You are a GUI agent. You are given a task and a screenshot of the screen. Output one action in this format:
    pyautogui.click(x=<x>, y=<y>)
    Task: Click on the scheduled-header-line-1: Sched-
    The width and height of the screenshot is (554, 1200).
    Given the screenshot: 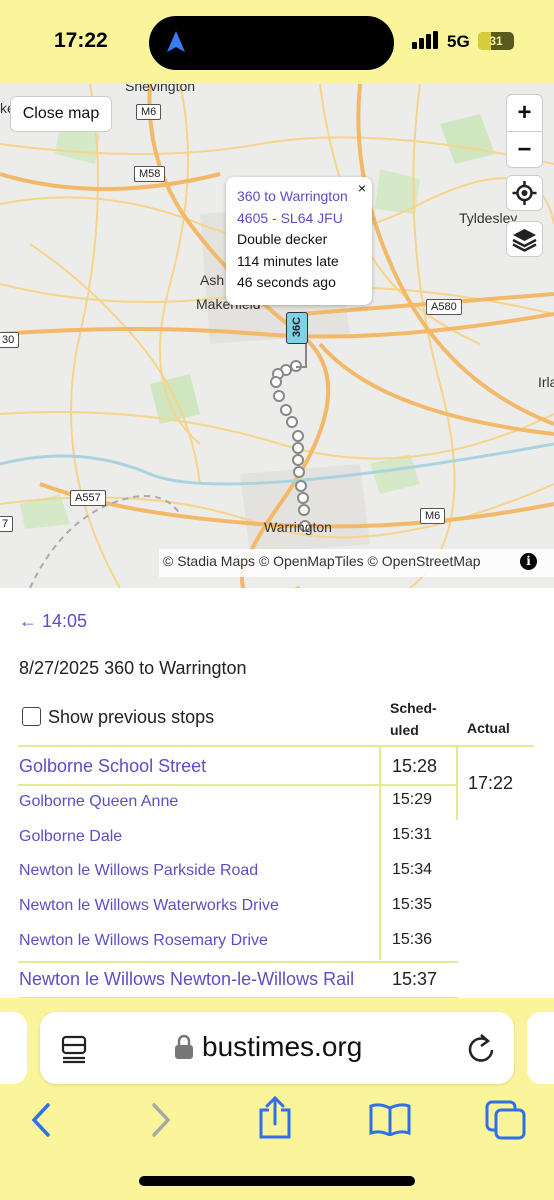 What is the action you would take?
    pyautogui.click(x=413, y=708)
    